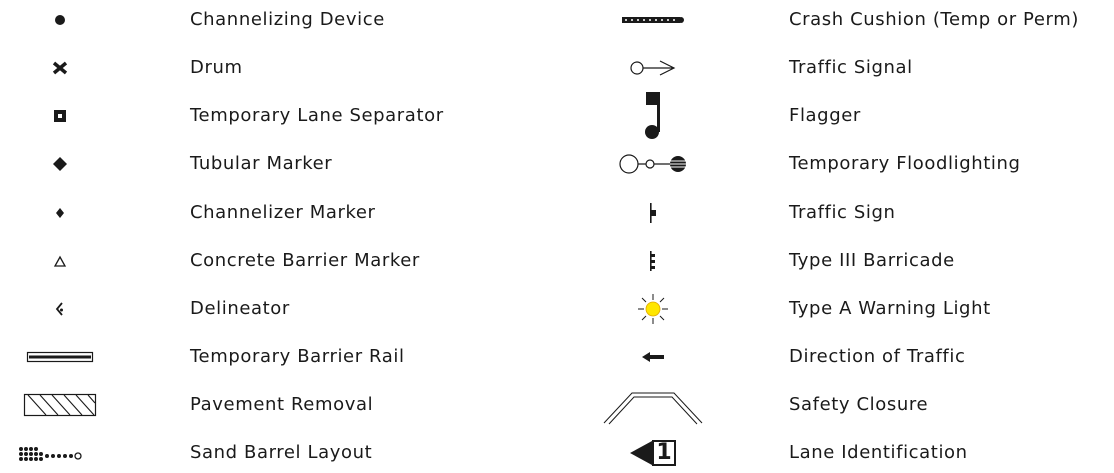  I want to click on temporary-floodlighting-icon, so click(653, 164).